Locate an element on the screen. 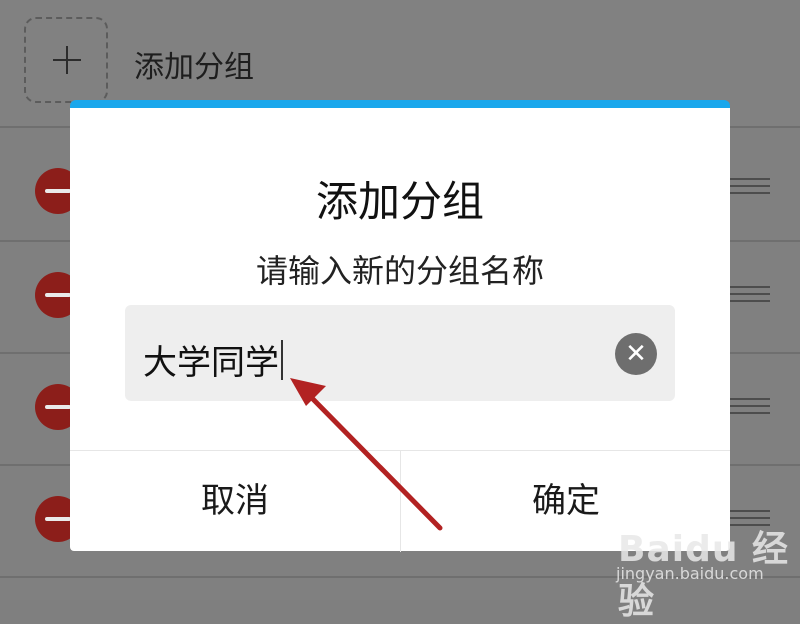 The height and width of the screenshot is (624, 800). add-group-button is located at coordinates (66, 60).